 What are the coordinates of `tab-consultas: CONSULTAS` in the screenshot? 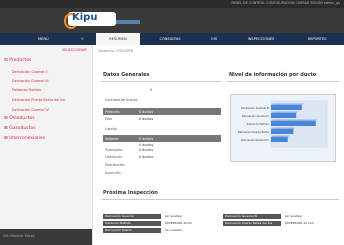 It's located at (170, 39).